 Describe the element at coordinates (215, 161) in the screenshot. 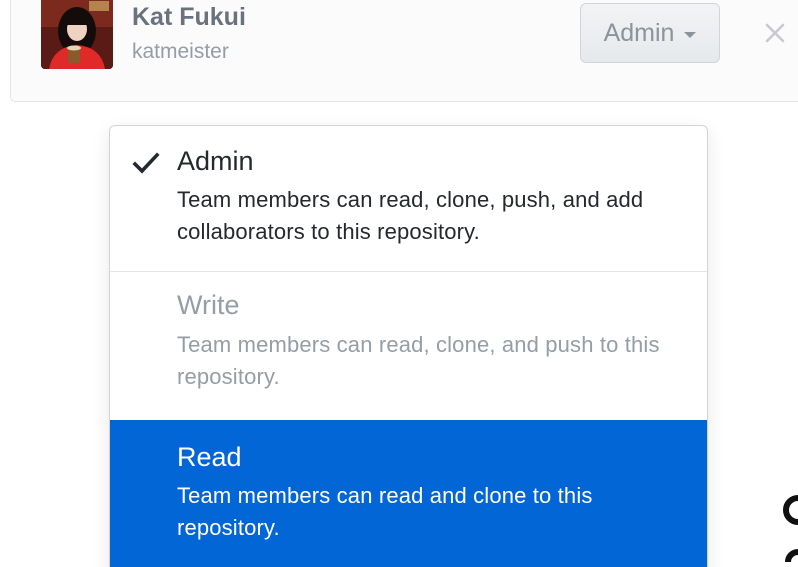

I see `role-option-title: Admin` at that location.